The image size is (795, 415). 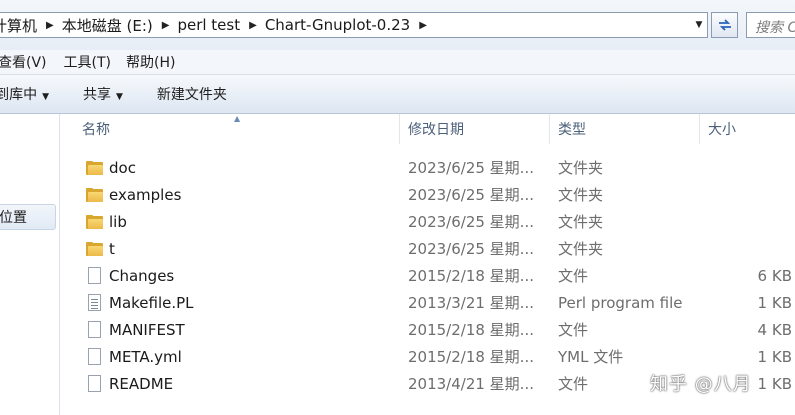 What do you see at coordinates (97, 95) in the screenshot?
I see `command-label: 共享` at bounding box center [97, 95].